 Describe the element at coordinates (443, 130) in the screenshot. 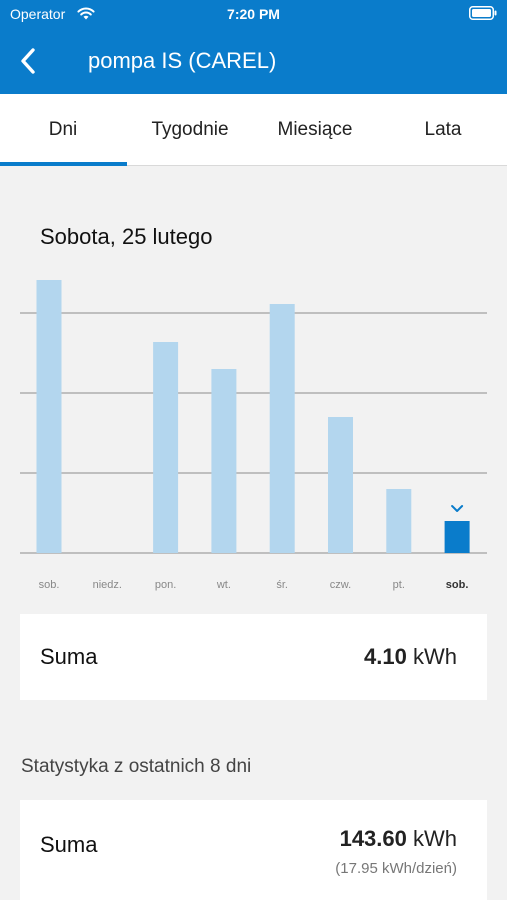

I see `tab-years: Lata` at that location.